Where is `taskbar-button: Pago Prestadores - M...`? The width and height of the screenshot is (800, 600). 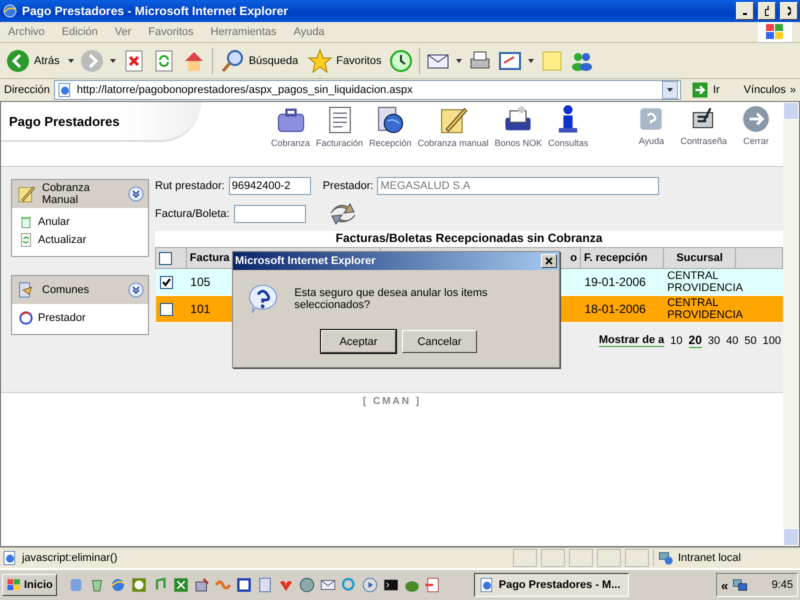
taskbar-button: Pago Prestadores - M... is located at coordinates (551, 585).